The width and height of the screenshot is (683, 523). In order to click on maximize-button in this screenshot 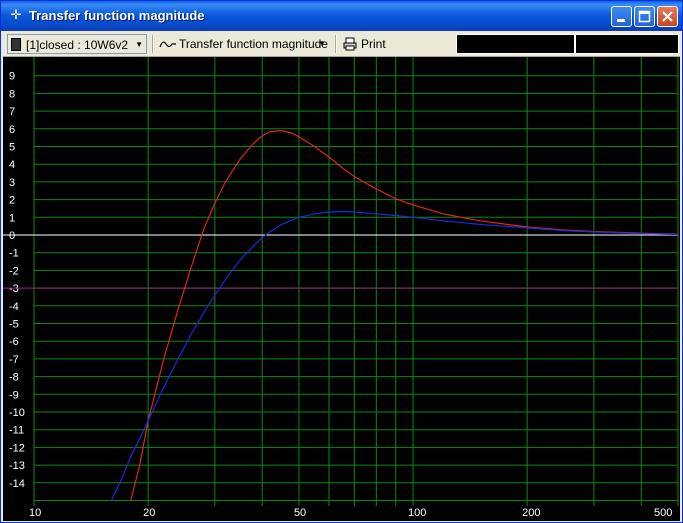, I will do `click(644, 16)`.